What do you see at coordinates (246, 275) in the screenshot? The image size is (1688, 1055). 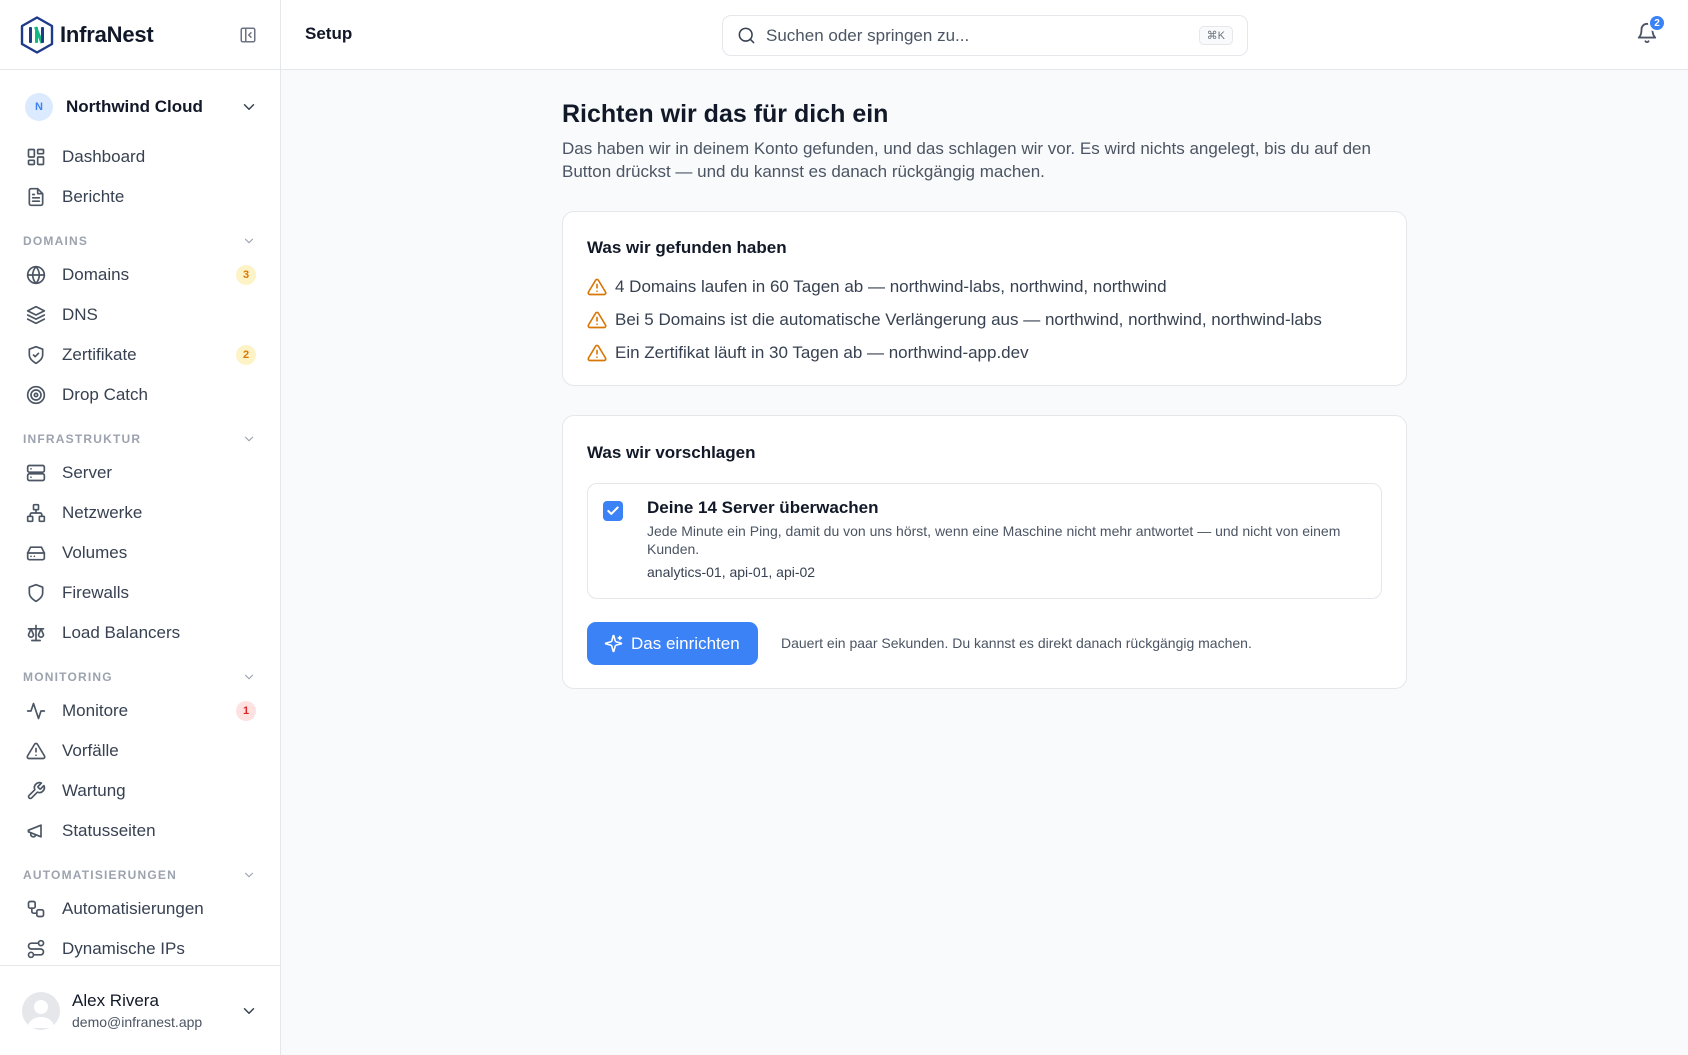 I see `count-badge: 3` at bounding box center [246, 275].